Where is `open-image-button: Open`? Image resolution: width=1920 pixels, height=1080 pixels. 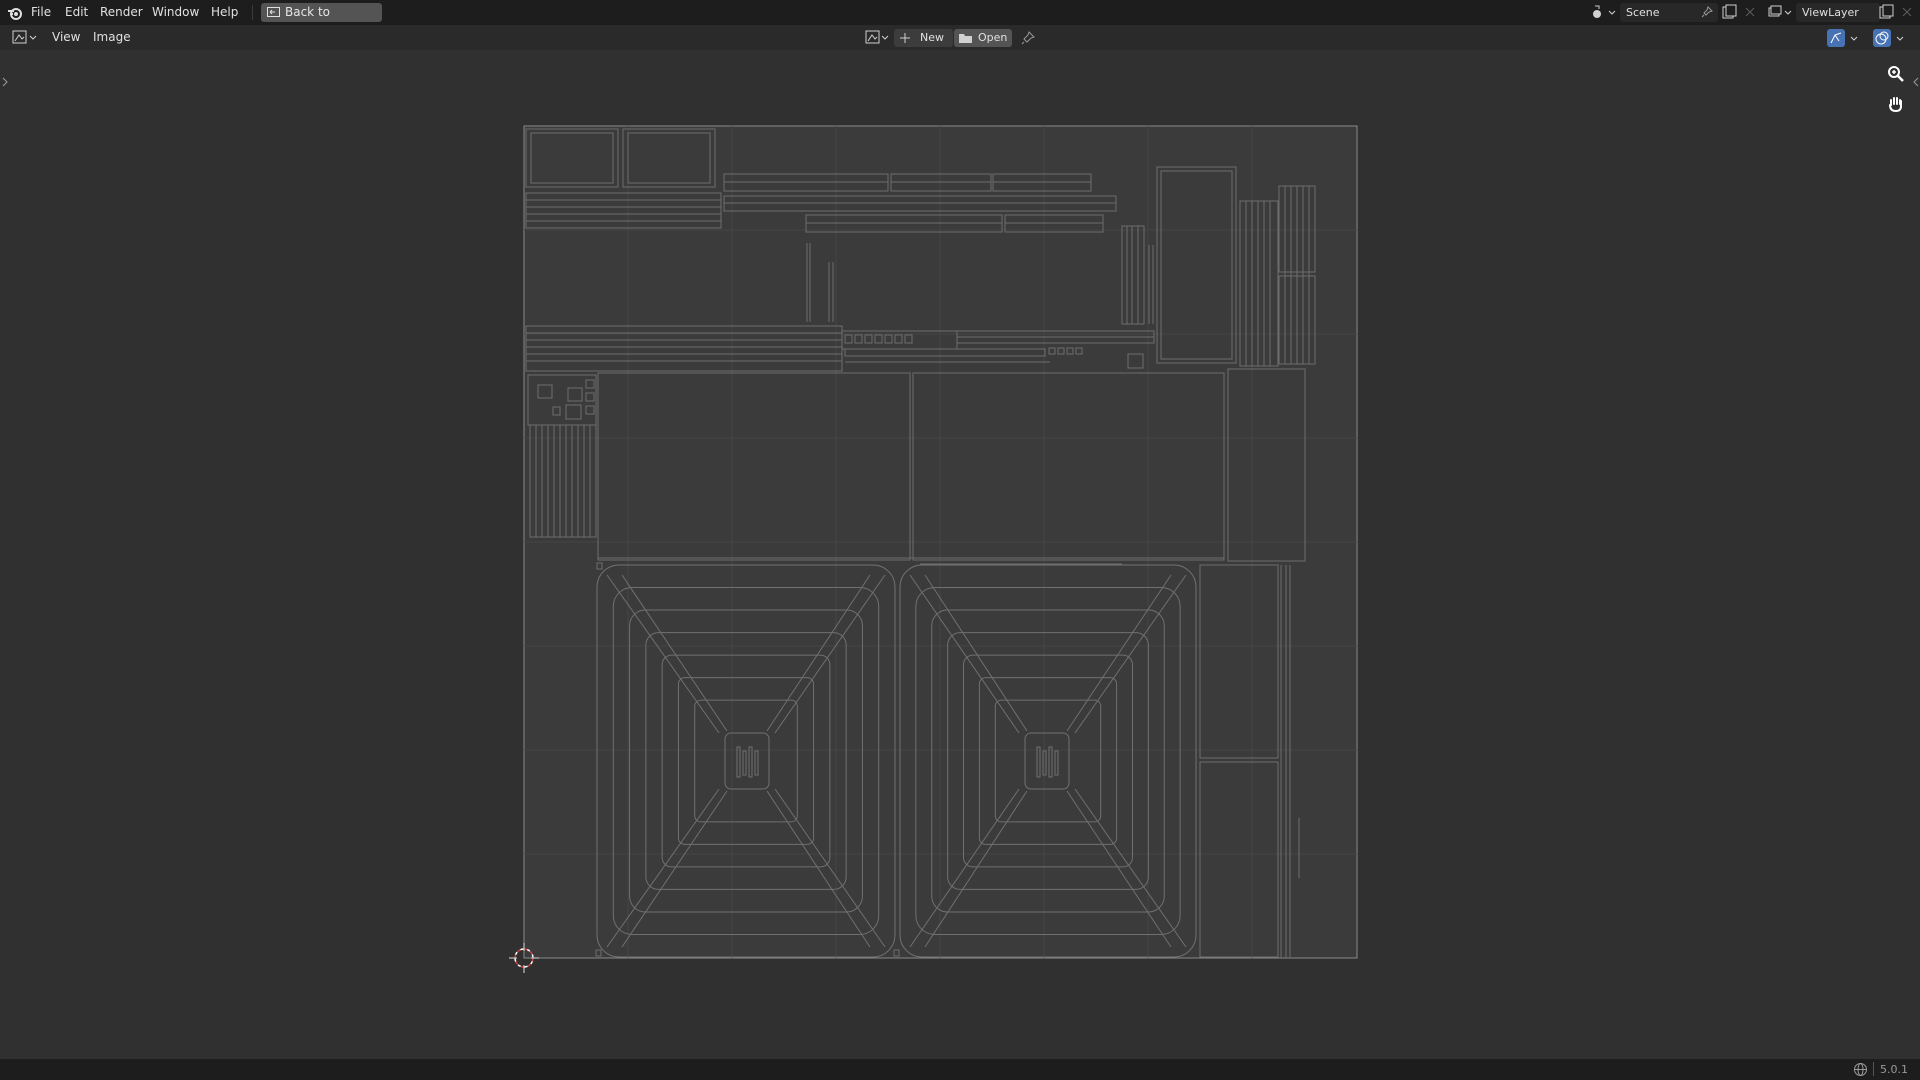 open-image-button: Open is located at coordinates (983, 38).